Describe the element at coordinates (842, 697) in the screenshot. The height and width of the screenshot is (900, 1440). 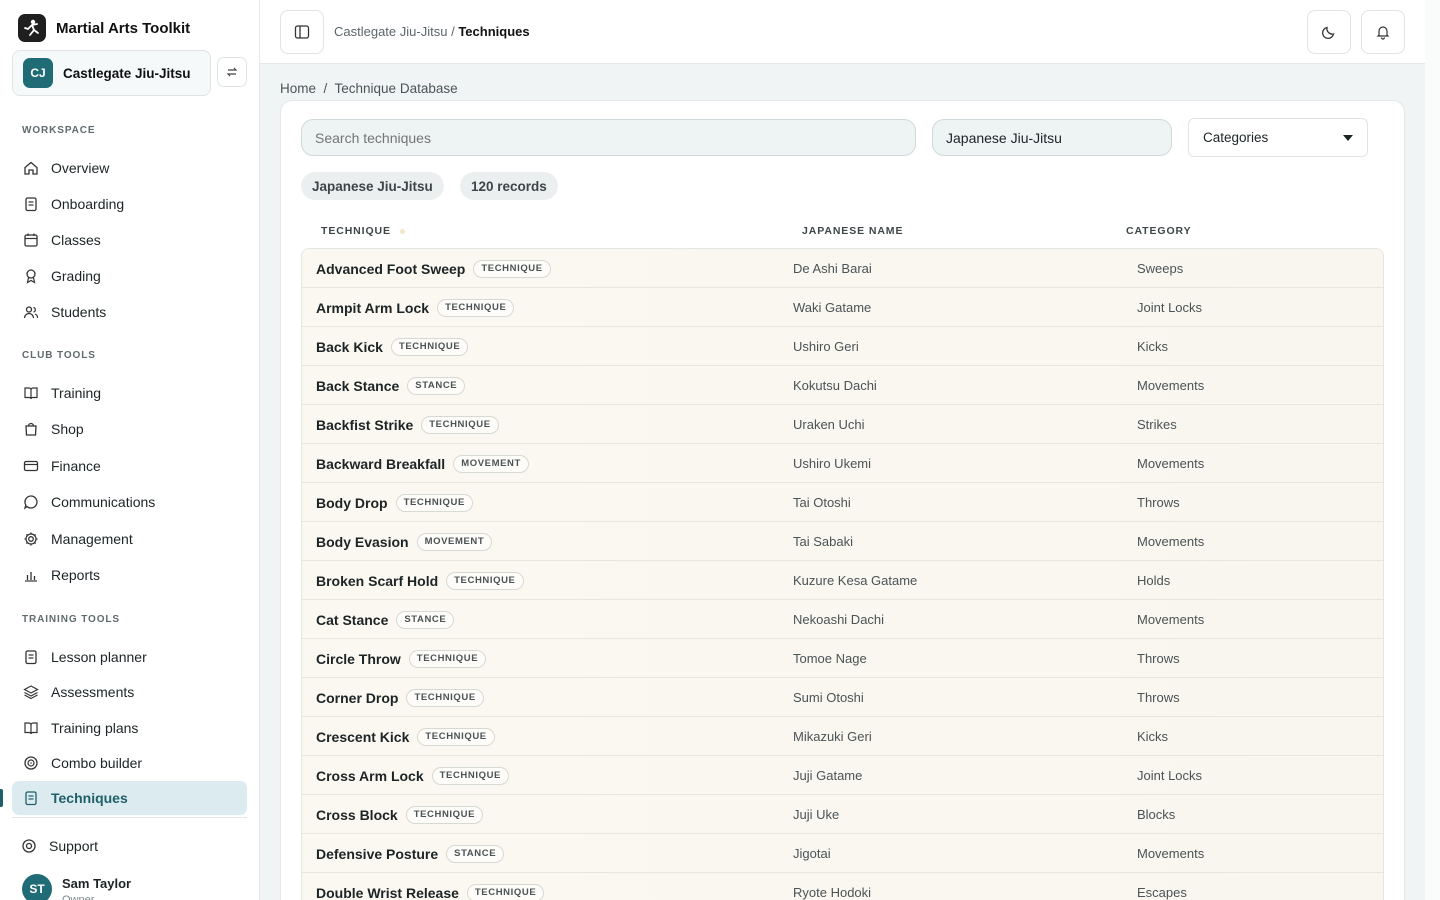
I see `table-row: Corner Drop TECHNIQUE Sumi Otoshi Throws` at that location.